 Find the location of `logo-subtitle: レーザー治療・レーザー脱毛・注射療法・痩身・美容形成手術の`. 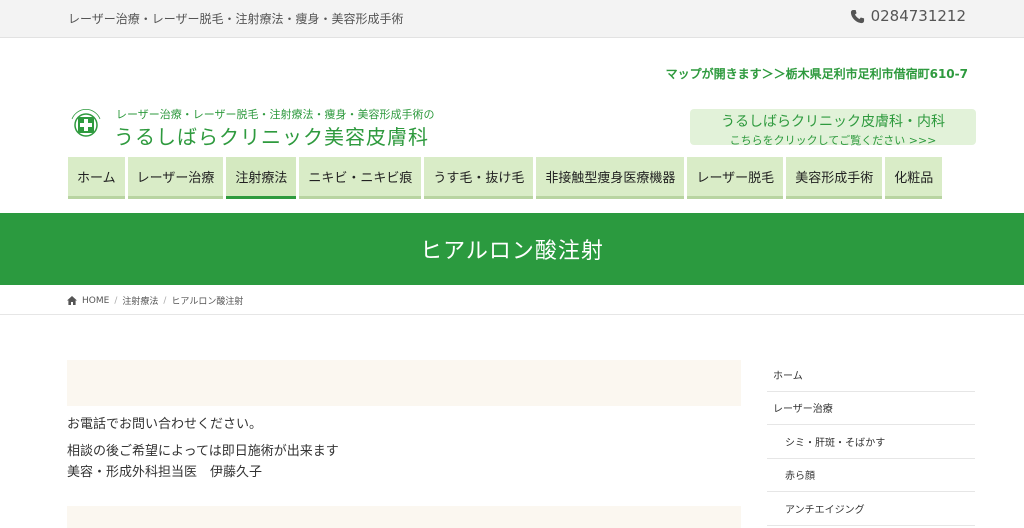

logo-subtitle: レーザー治療・レーザー脱毛・注射療法・痩身・美容形成手術の is located at coordinates (275, 114).